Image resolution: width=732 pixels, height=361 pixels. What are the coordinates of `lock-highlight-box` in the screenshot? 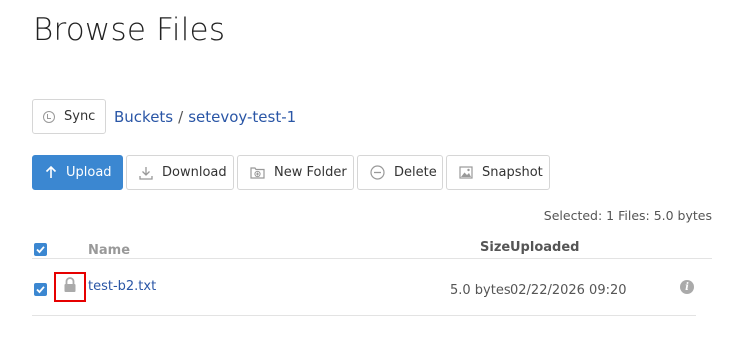 It's located at (70, 287).